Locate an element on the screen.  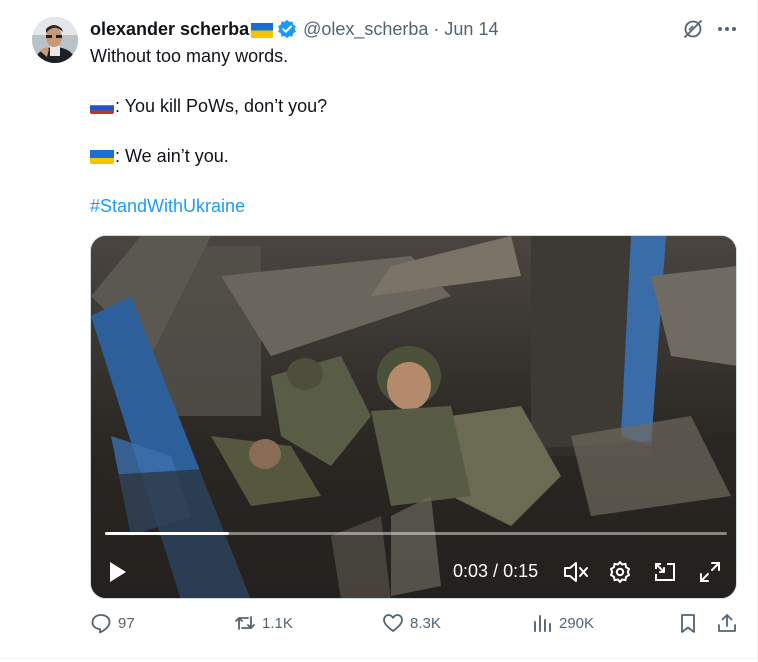
video-progress-fill is located at coordinates (167, 533).